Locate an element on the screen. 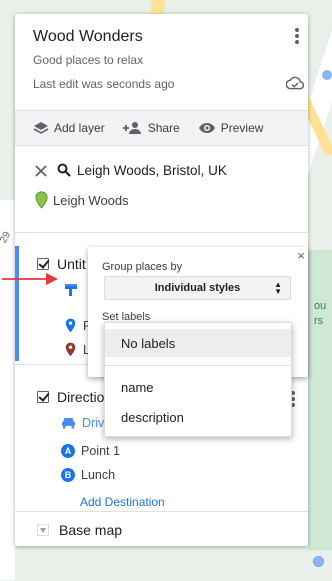  share-label: Share is located at coordinates (163, 128).